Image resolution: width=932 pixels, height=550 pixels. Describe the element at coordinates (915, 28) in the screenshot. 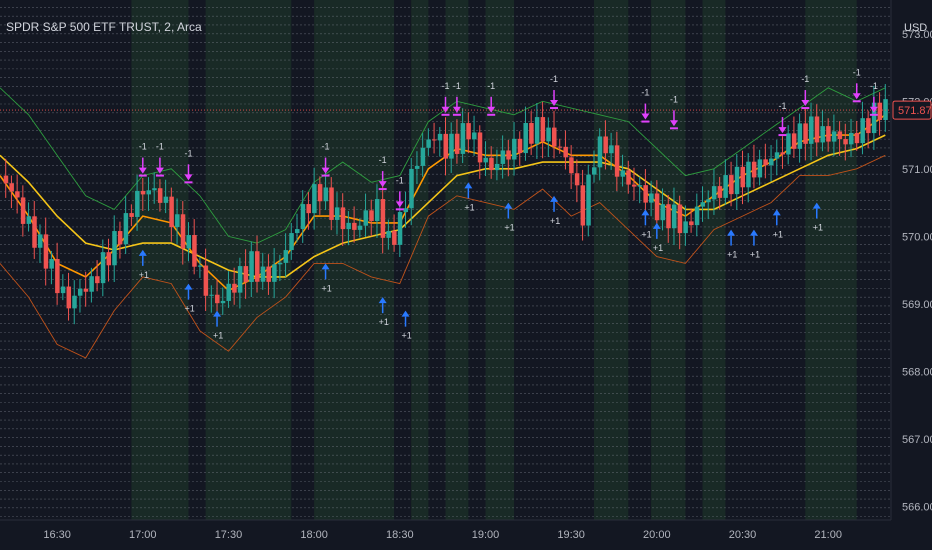

I see `currency-label: USD` at that location.